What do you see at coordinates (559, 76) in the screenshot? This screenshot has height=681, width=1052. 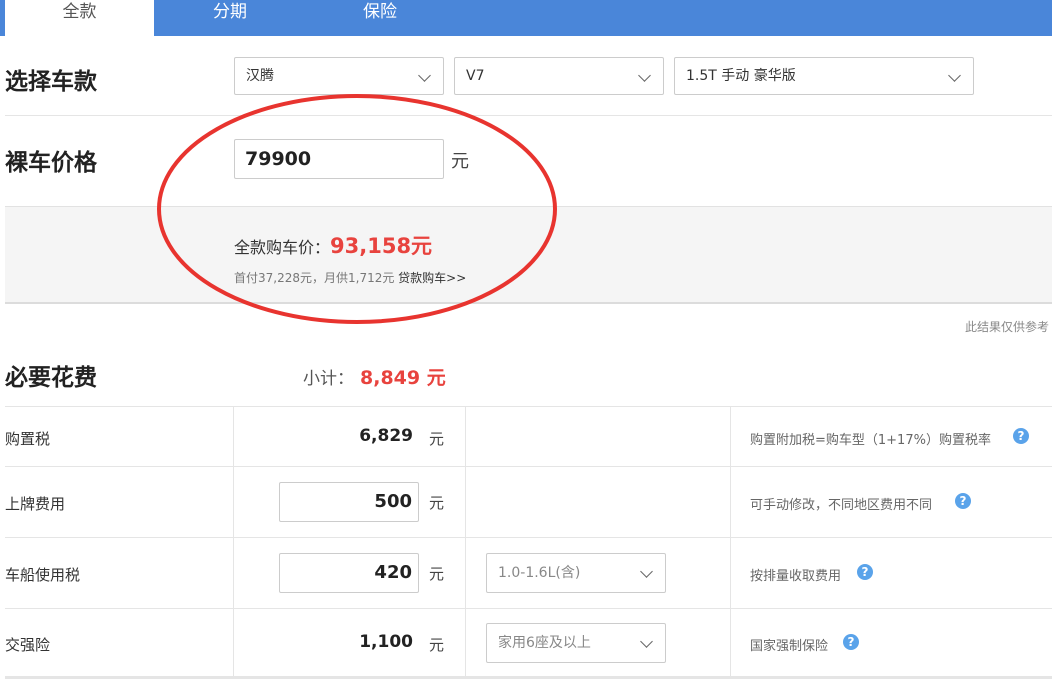 I see `series-select: V7` at bounding box center [559, 76].